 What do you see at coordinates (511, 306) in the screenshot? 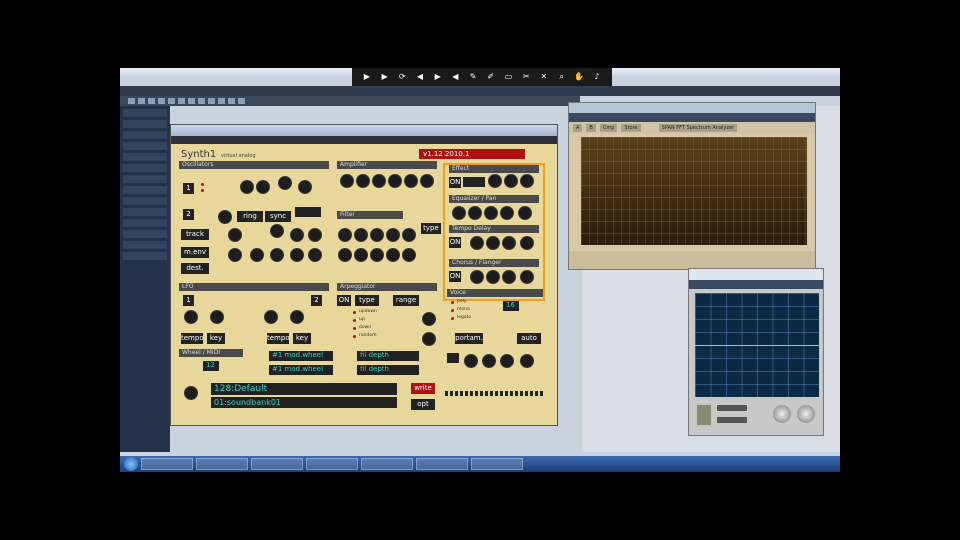
I see `voice-count-display: 16` at bounding box center [511, 306].